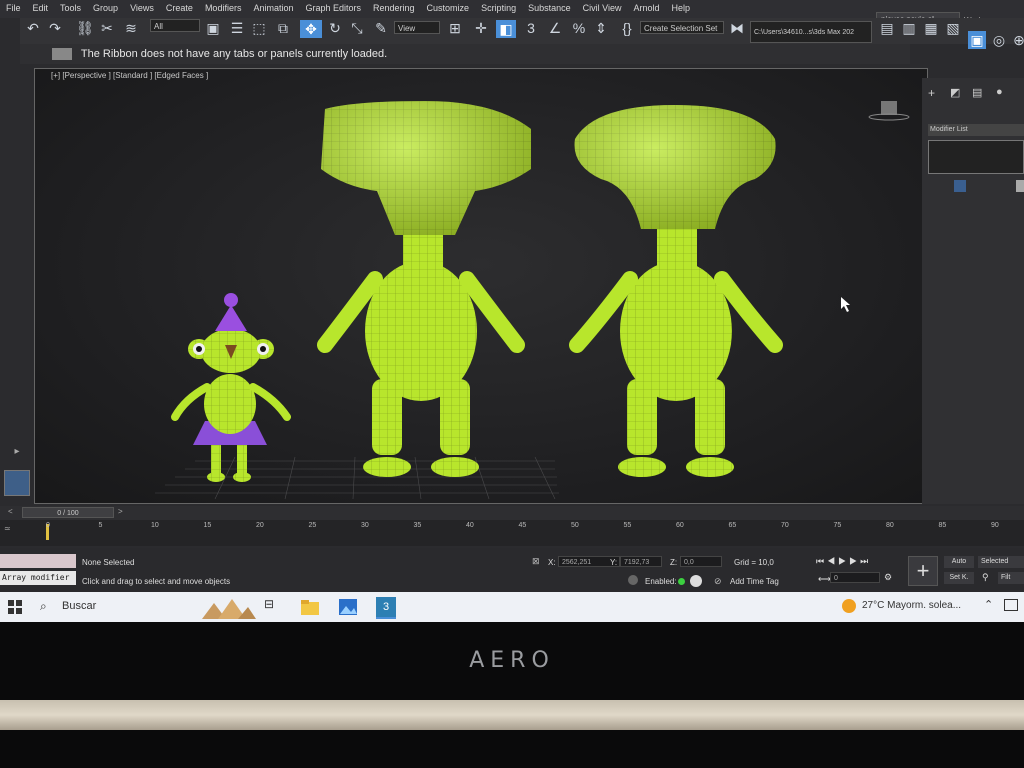  Describe the element at coordinates (601, 28) in the screenshot. I see `spinner-snap-icon: ⇕` at that location.